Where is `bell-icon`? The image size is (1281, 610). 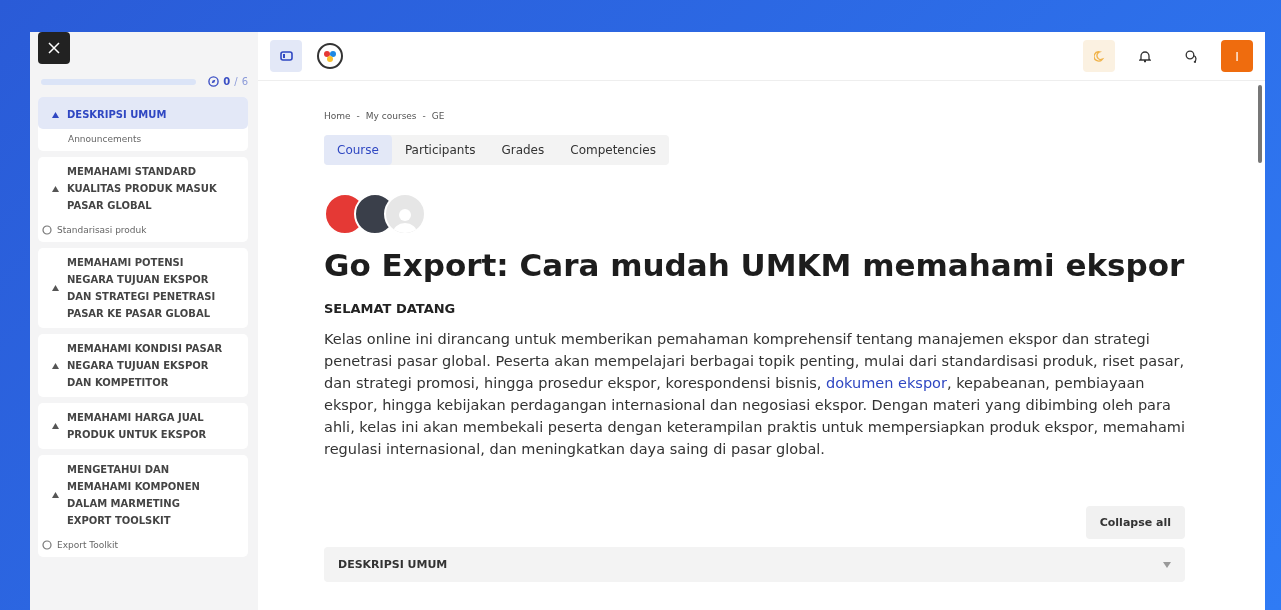
bell-icon is located at coordinates (1145, 56).